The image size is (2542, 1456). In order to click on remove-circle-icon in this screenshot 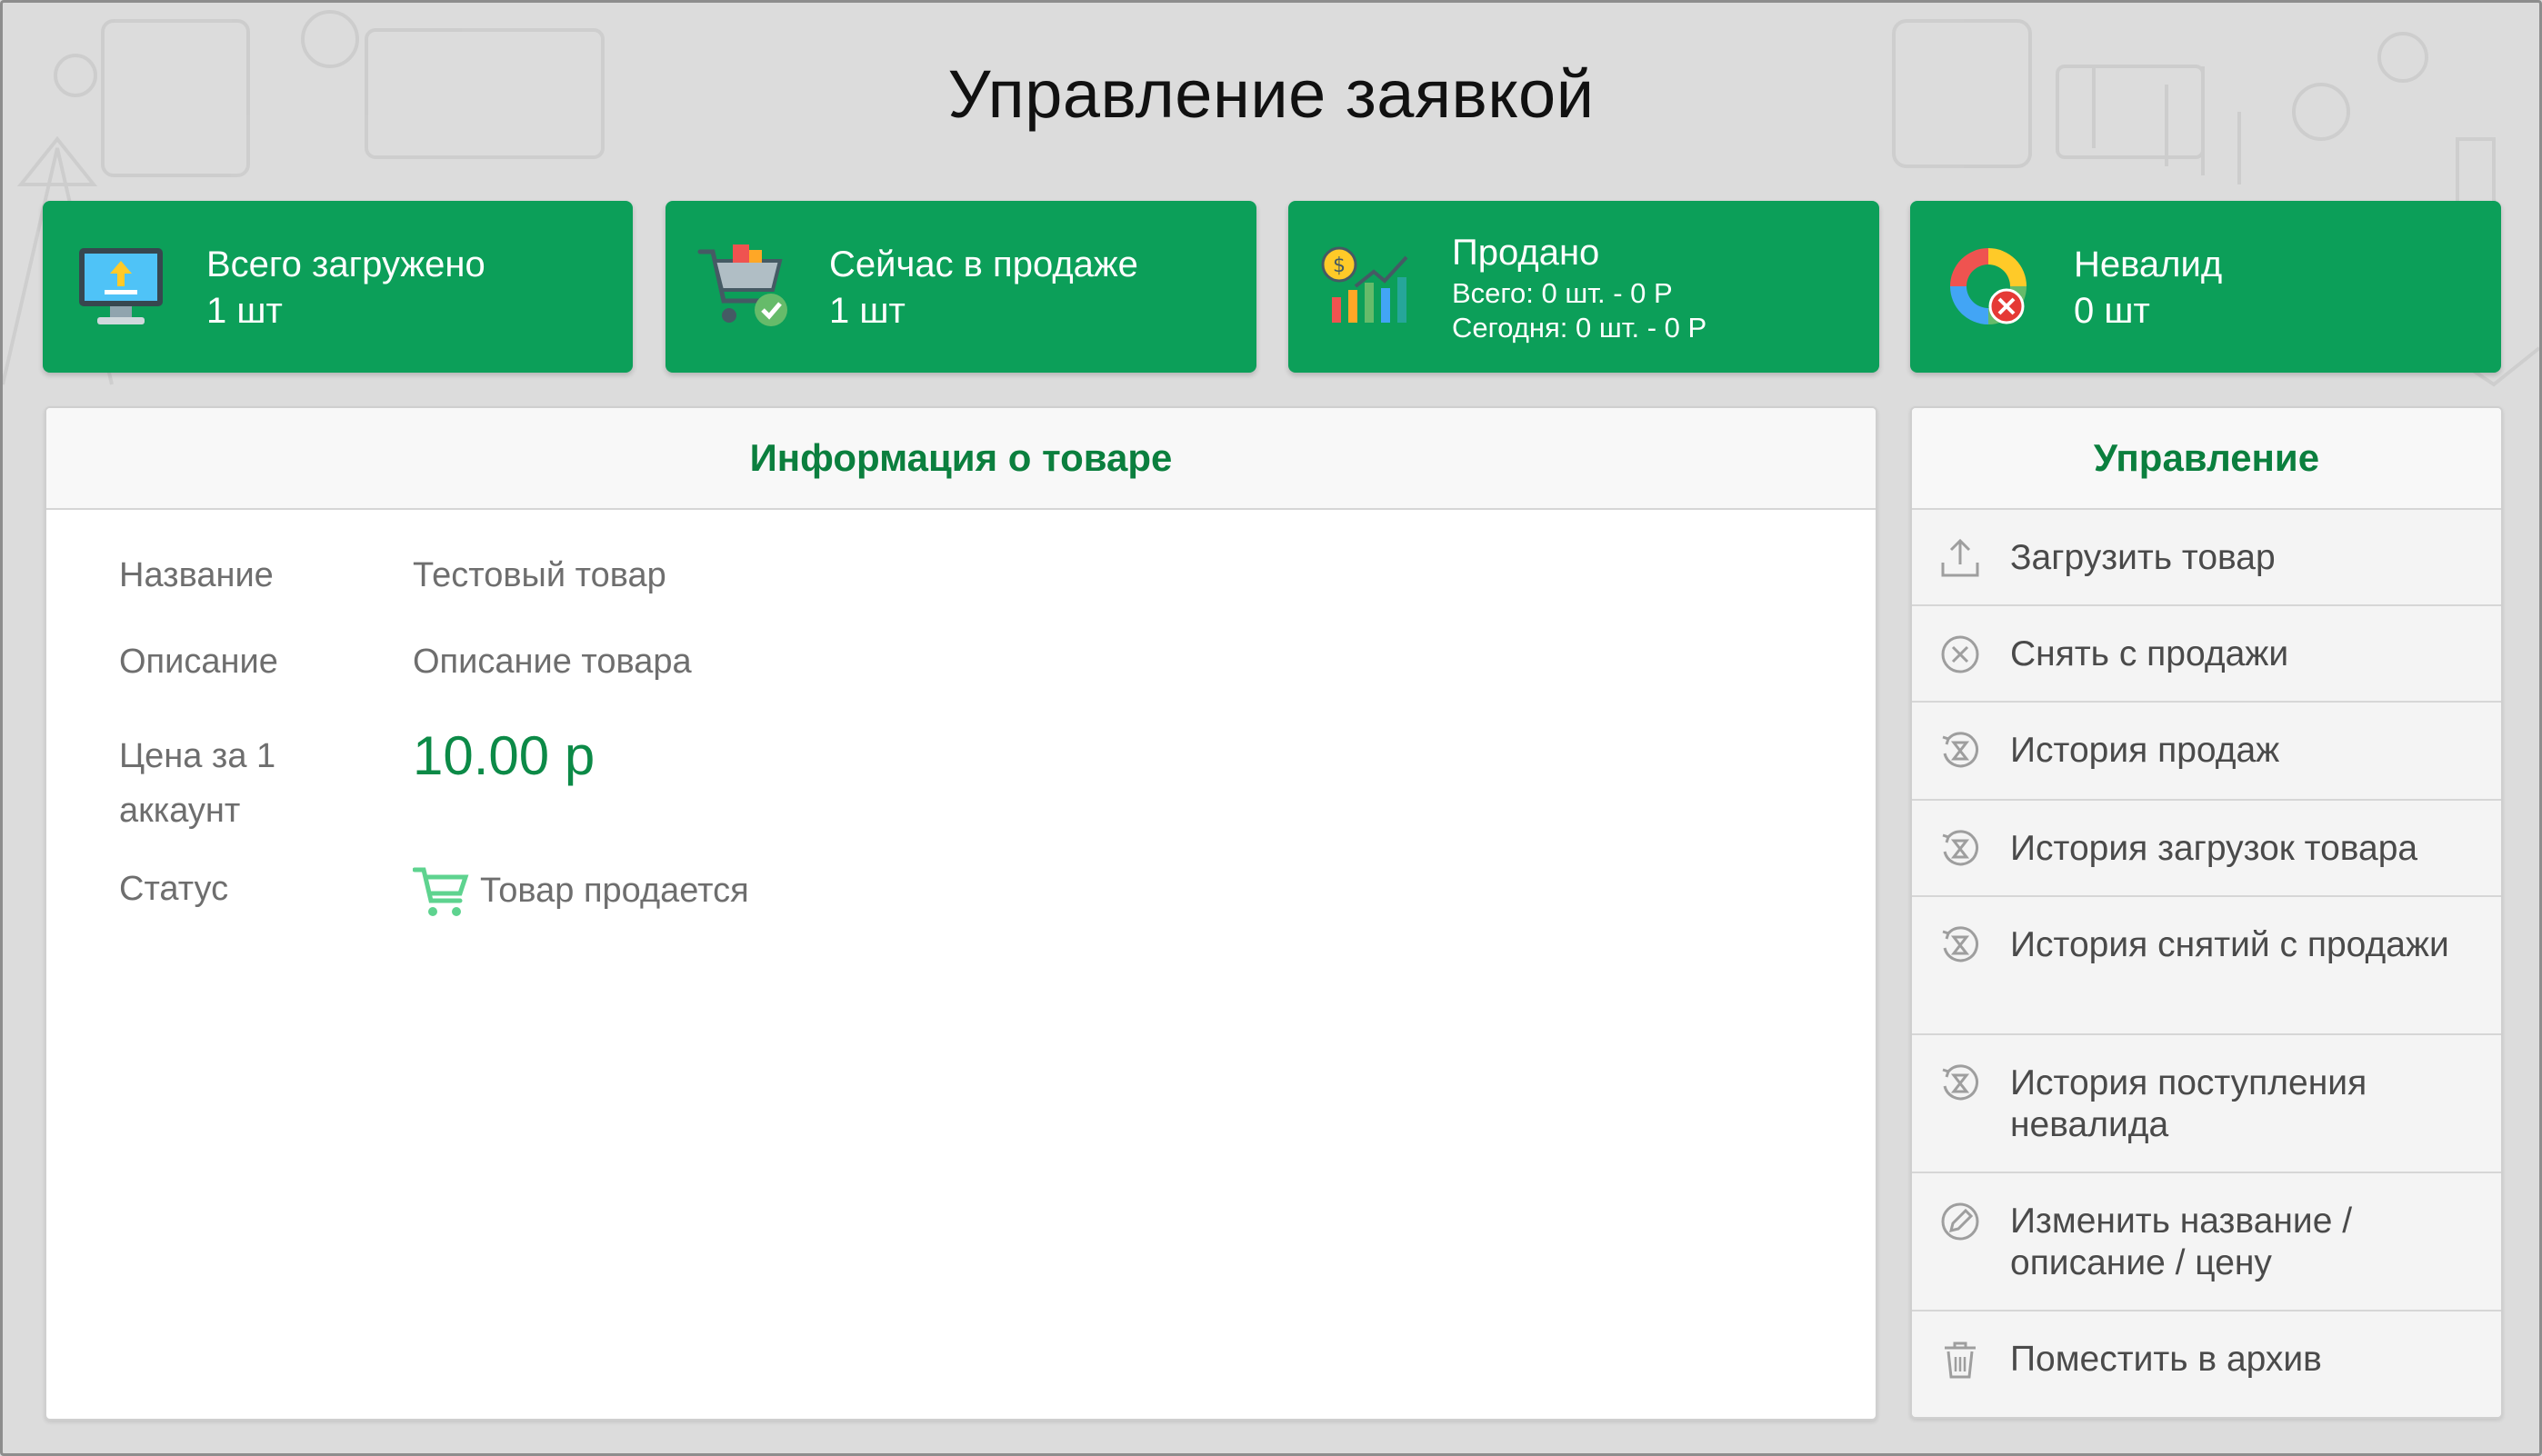, I will do `click(1960, 654)`.